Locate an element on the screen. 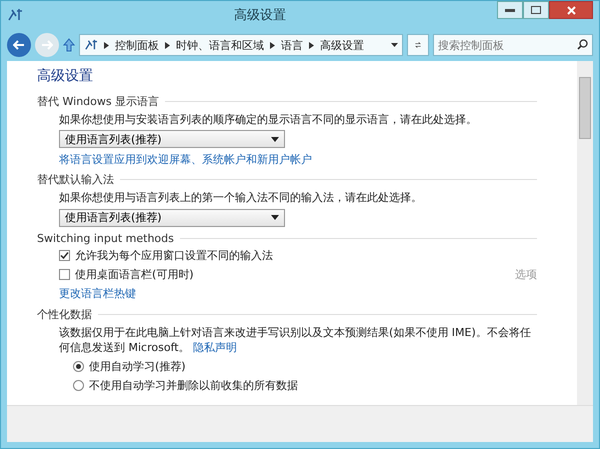  search-icon is located at coordinates (582, 44).